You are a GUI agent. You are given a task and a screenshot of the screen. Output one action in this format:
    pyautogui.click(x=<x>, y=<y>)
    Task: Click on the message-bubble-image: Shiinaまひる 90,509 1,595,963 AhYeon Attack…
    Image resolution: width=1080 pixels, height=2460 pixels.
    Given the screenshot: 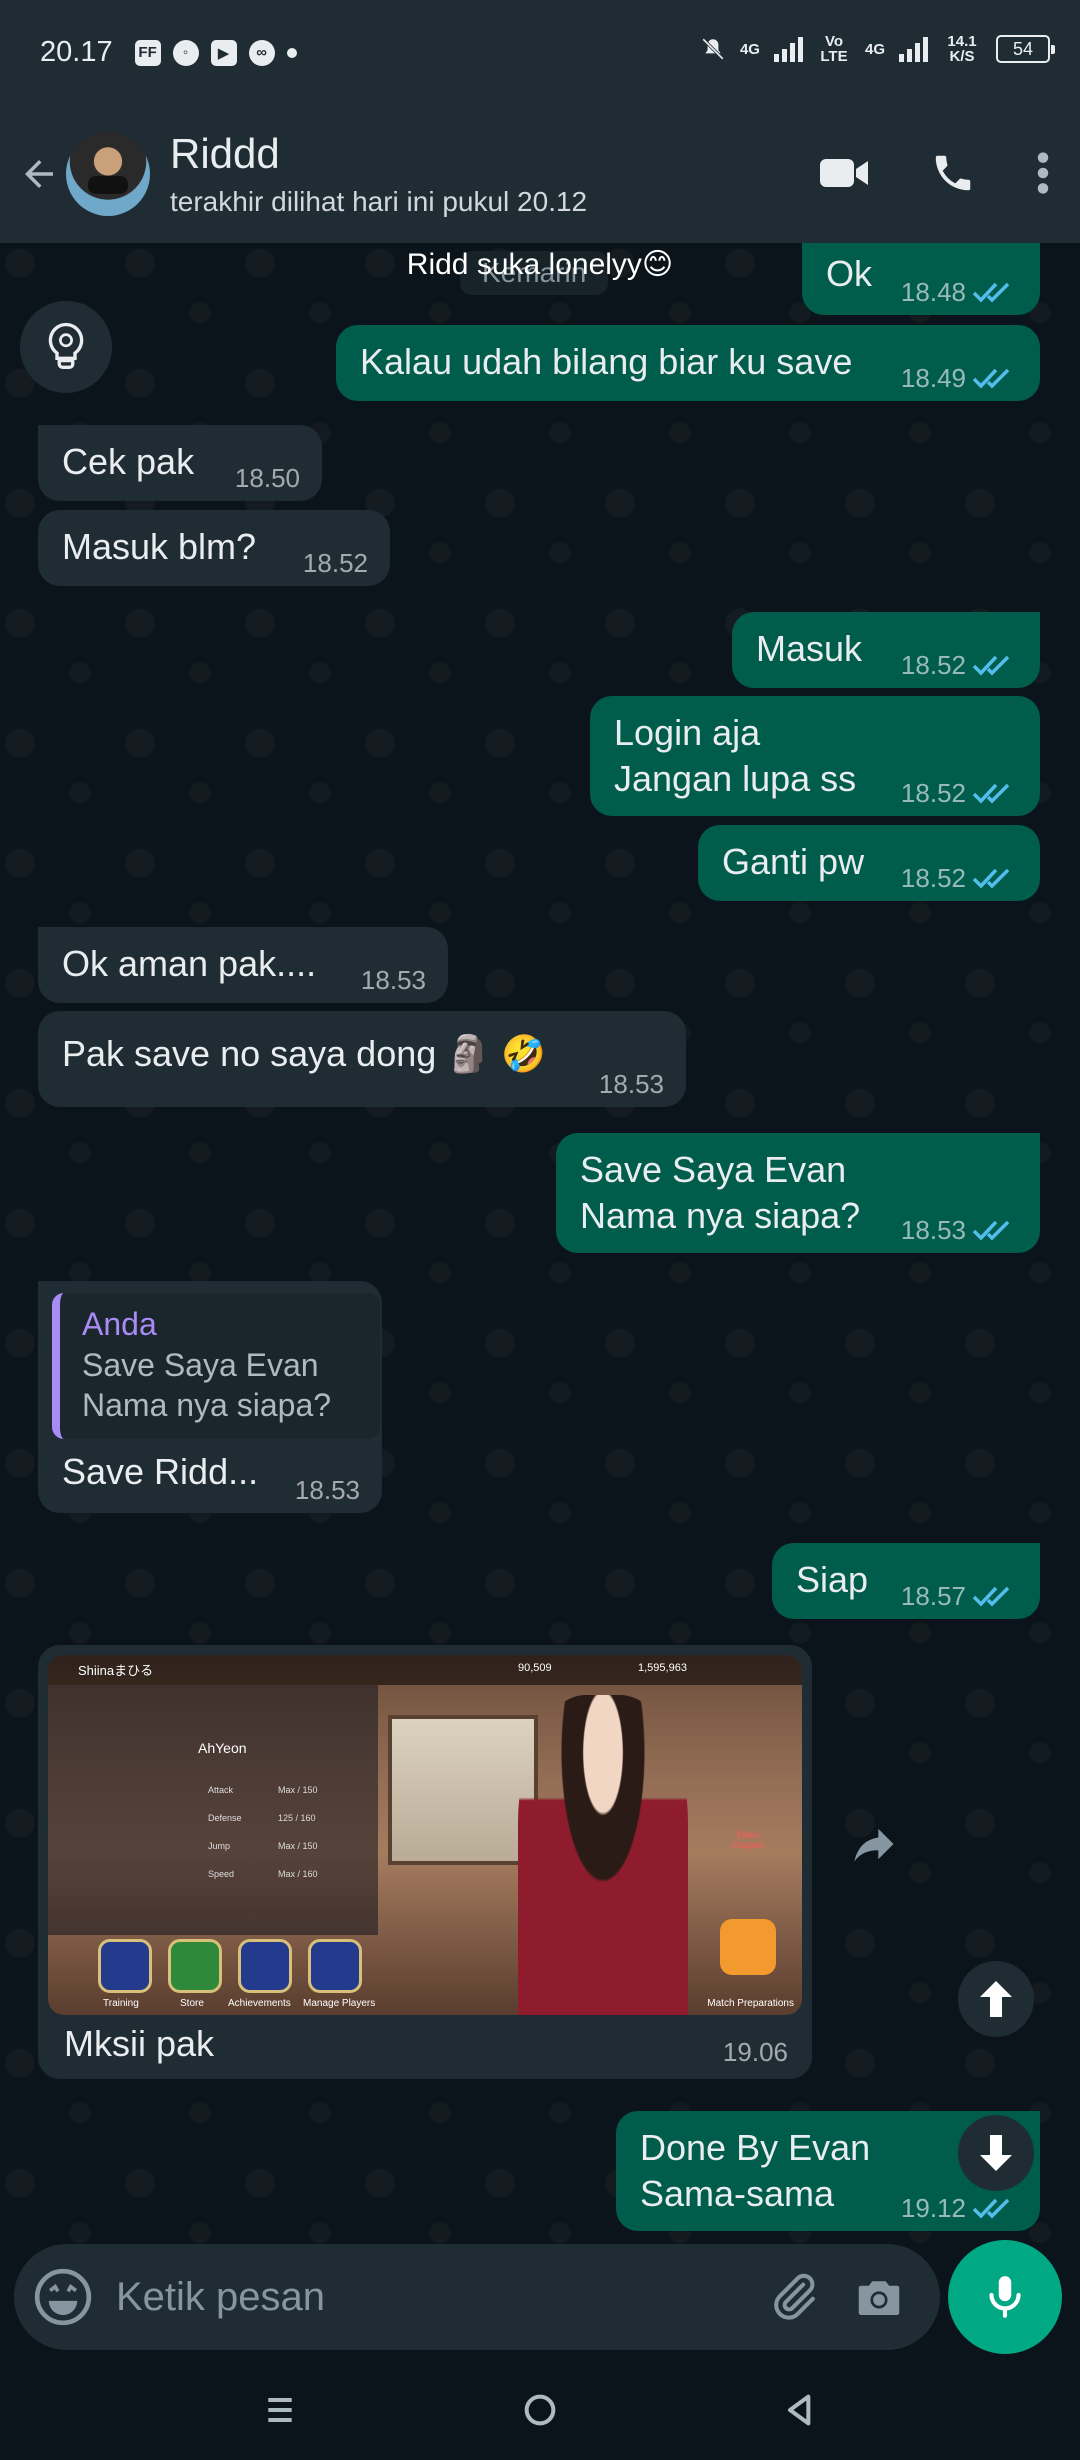 What is the action you would take?
    pyautogui.click(x=425, y=1862)
    